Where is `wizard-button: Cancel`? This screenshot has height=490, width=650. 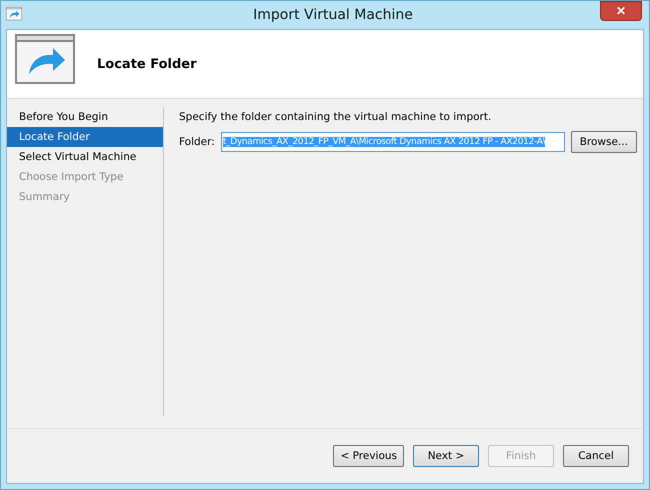
wizard-button: Cancel is located at coordinates (596, 456).